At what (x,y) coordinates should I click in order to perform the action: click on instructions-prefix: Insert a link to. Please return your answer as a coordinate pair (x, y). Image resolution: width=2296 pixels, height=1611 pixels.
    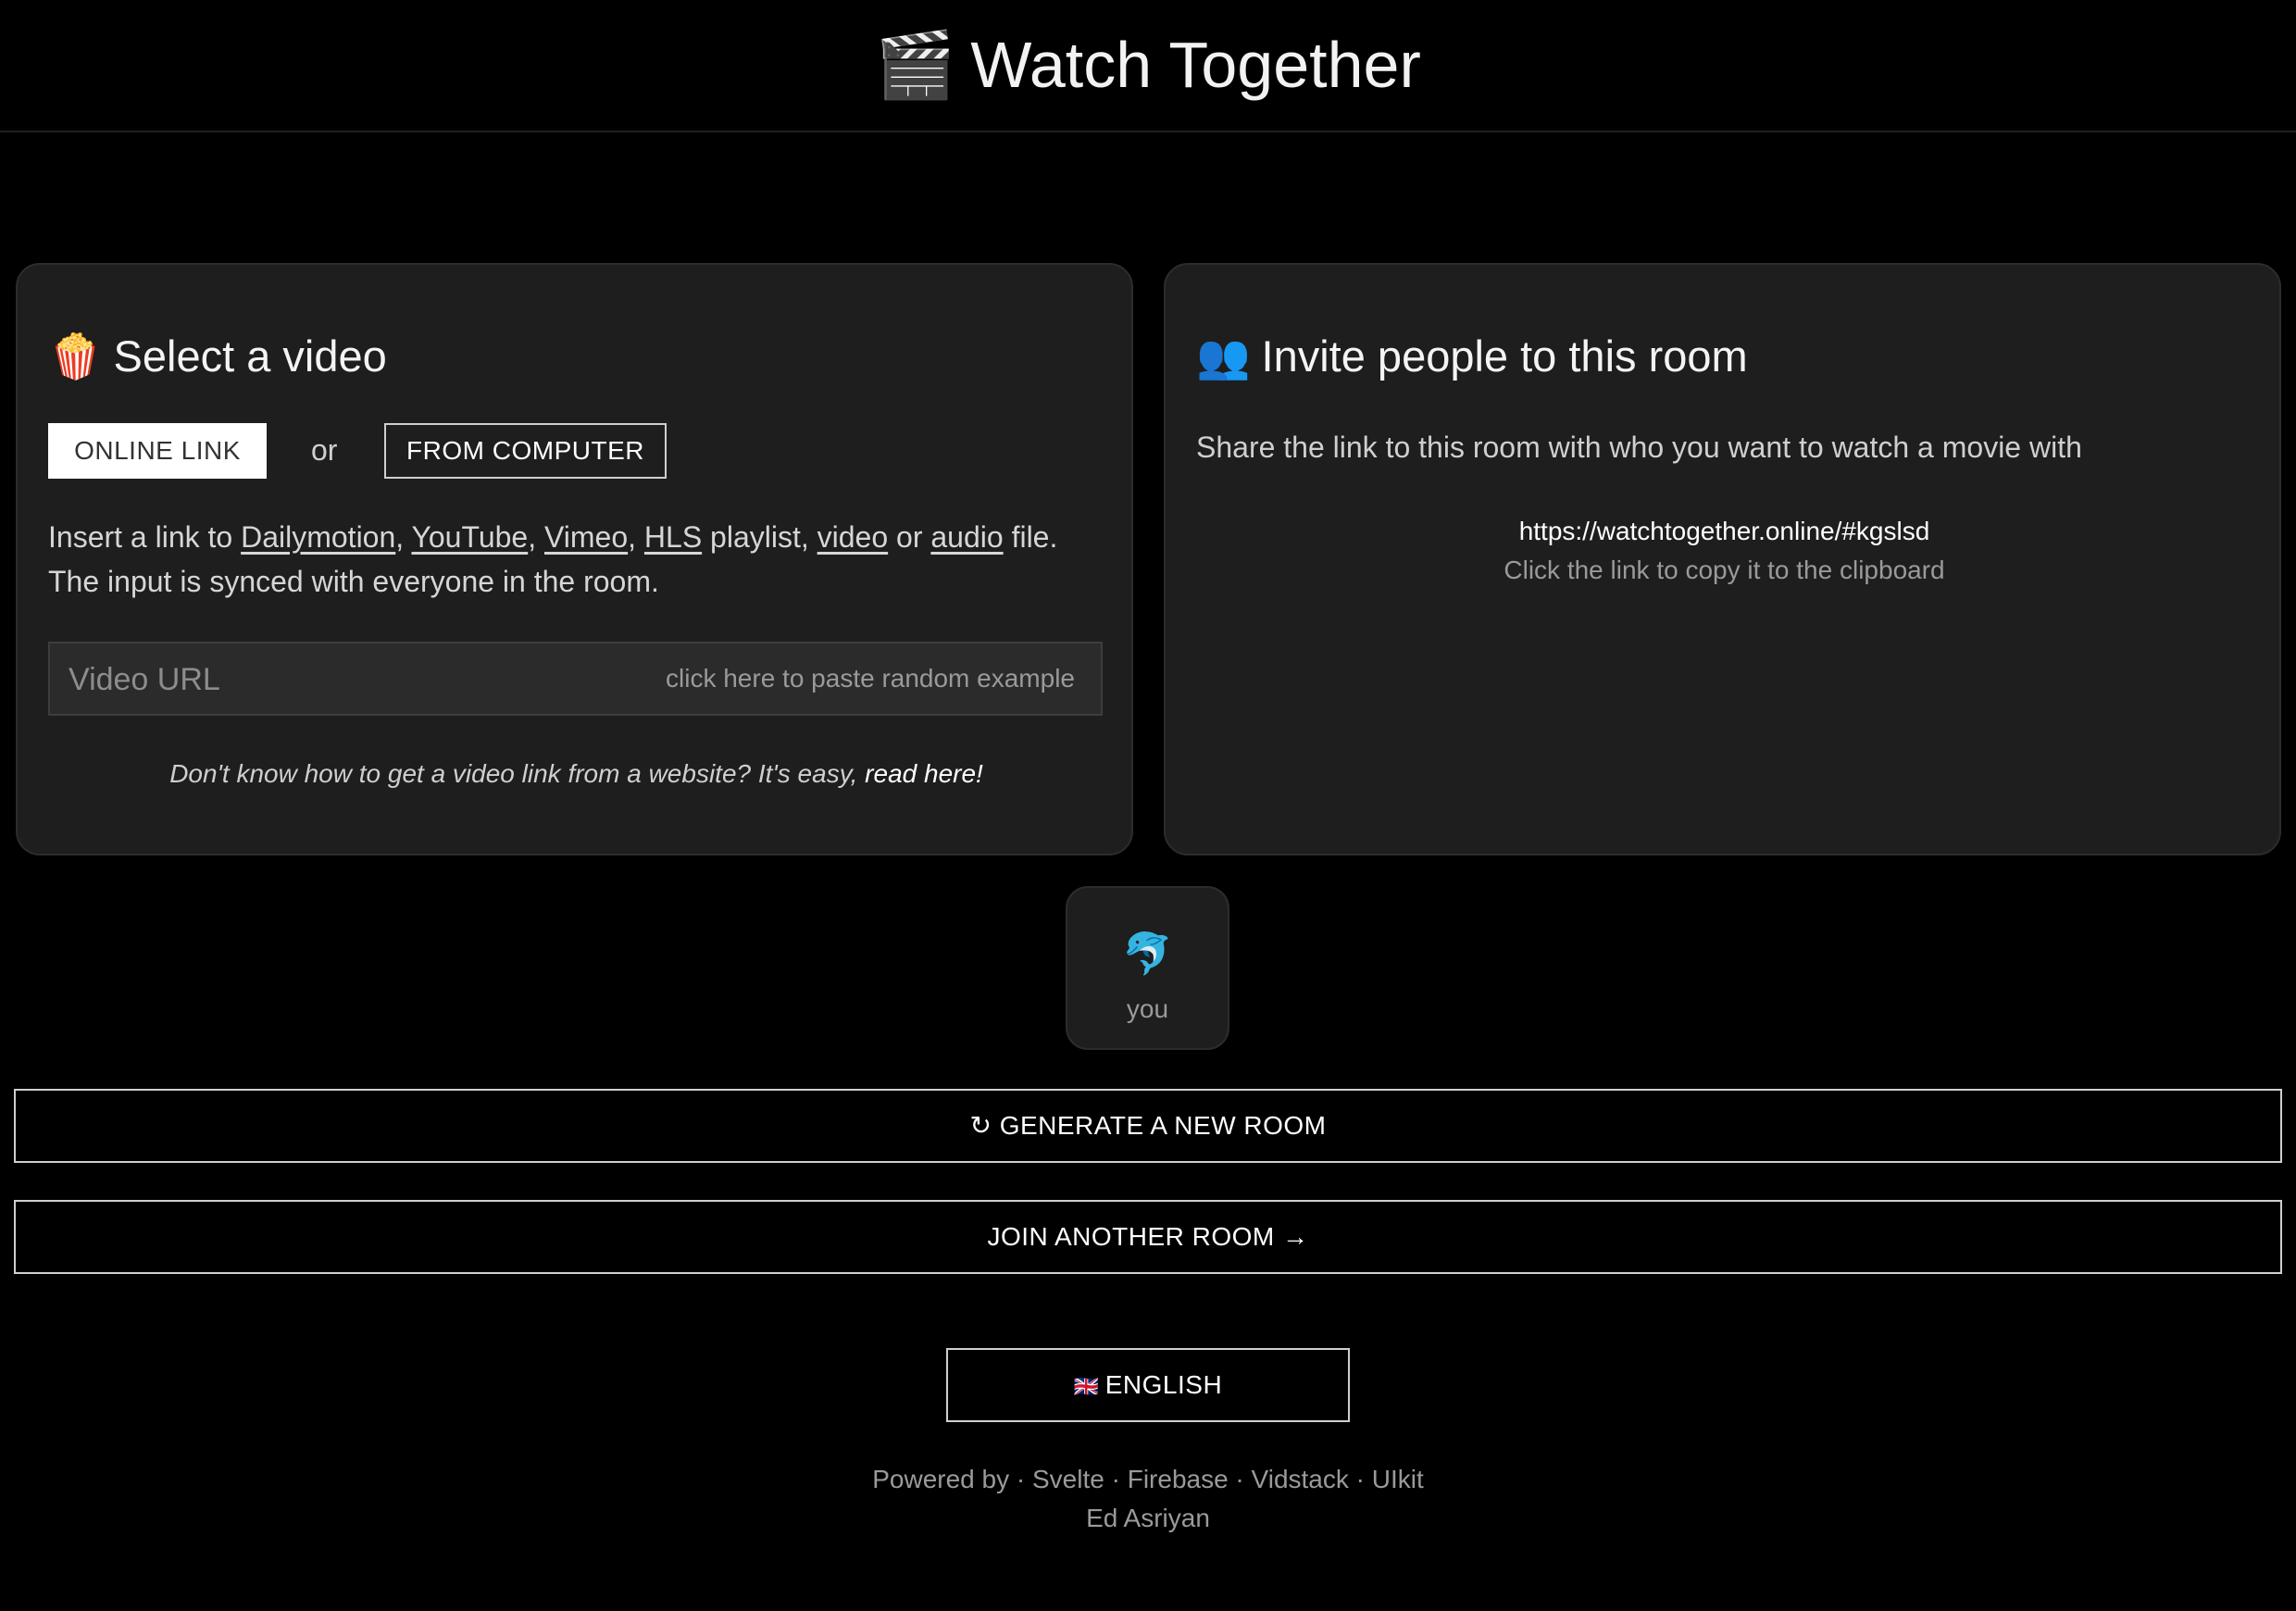
    Looking at the image, I should click on (145, 537).